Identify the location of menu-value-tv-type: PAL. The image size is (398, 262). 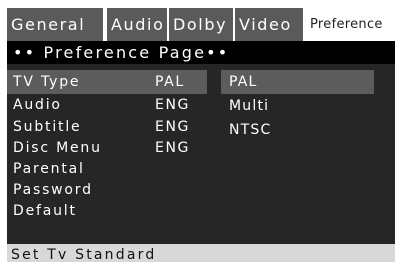
(170, 82).